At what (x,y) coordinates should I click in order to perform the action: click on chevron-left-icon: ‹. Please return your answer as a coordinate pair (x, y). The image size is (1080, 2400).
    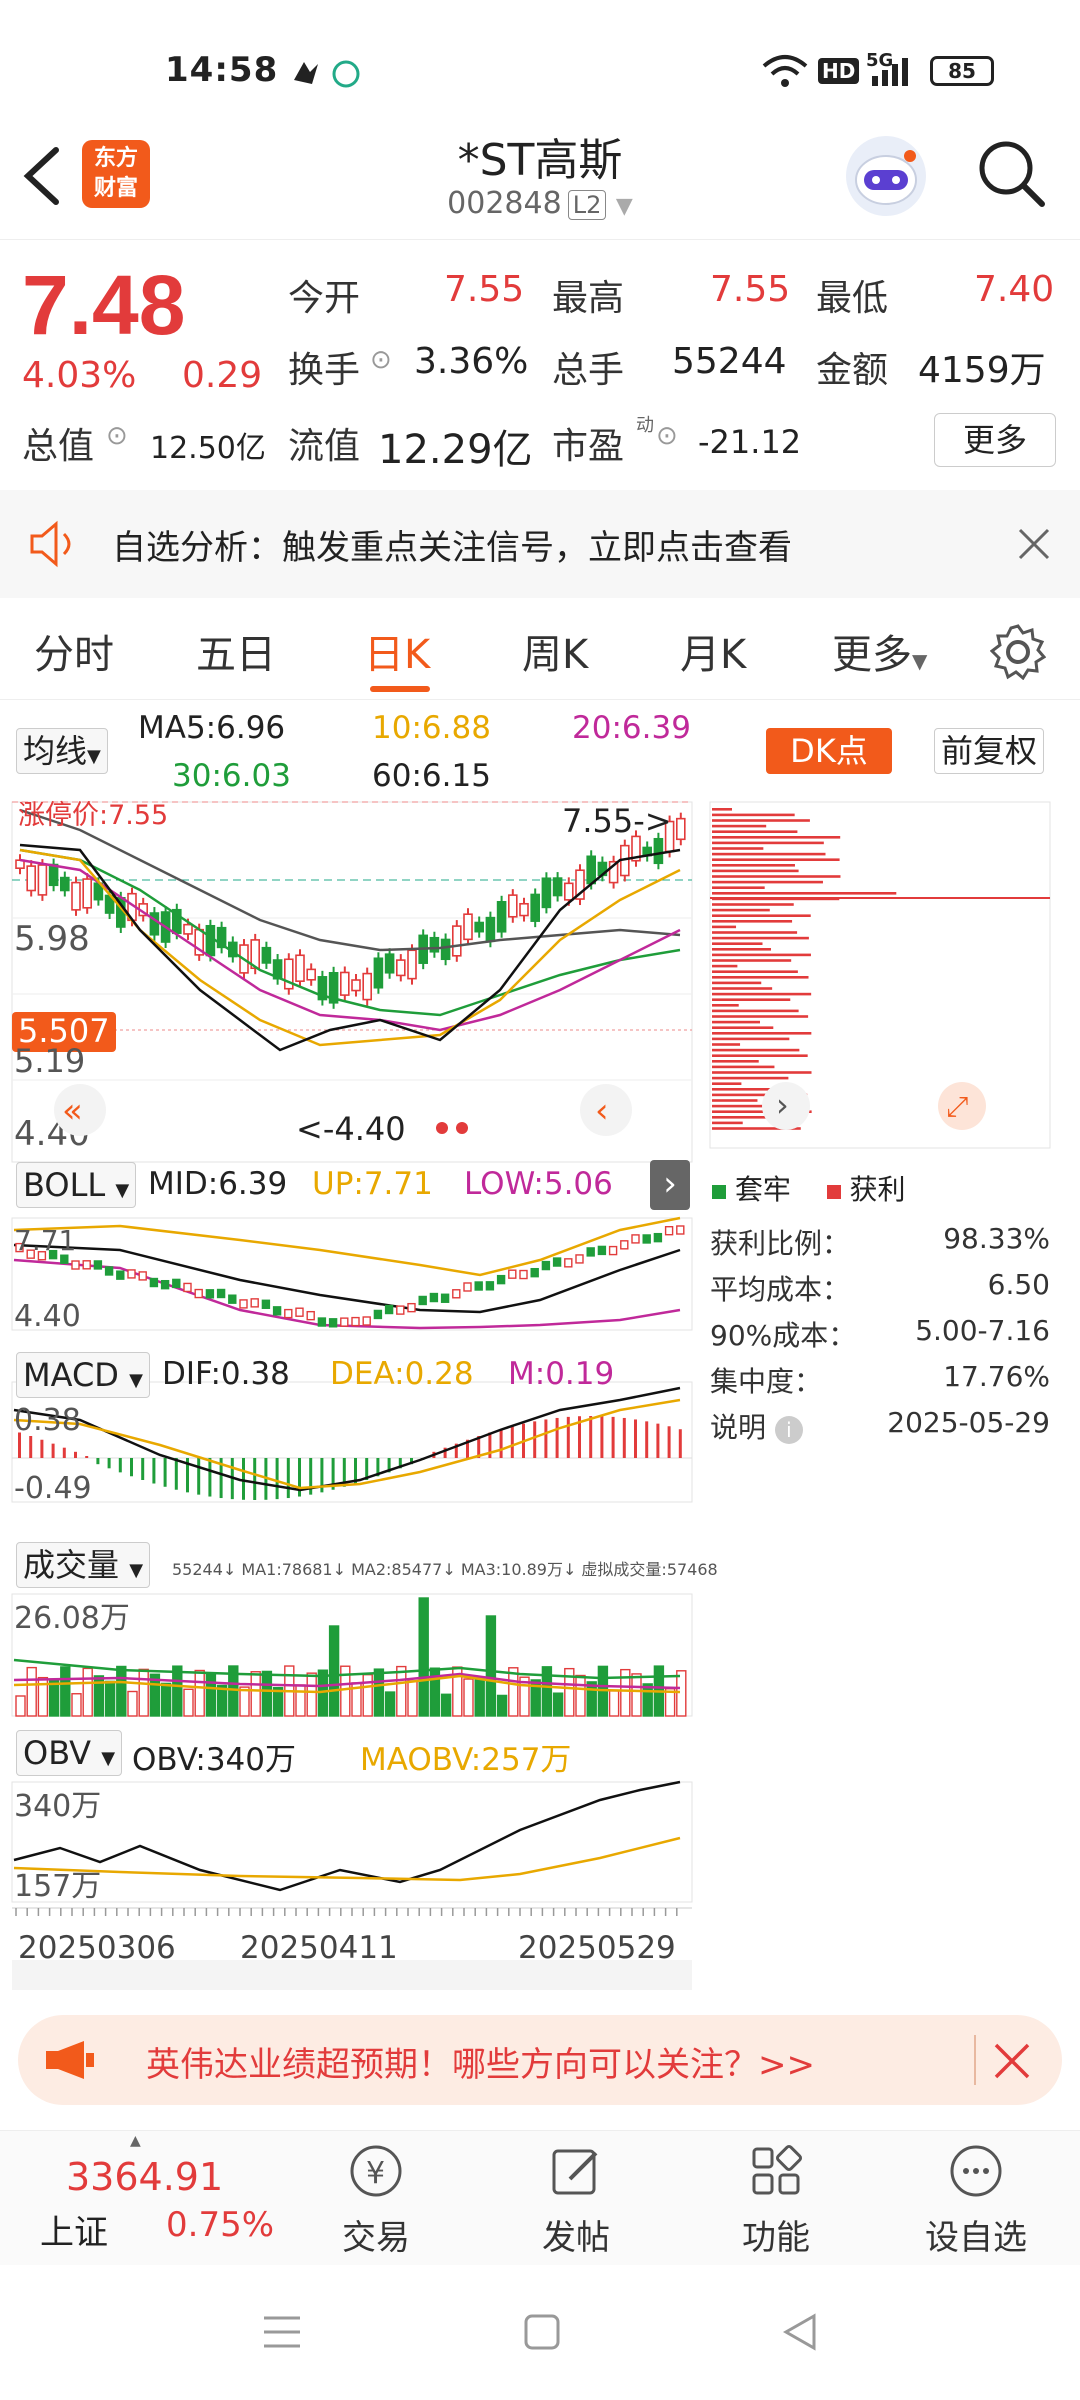
    Looking at the image, I should click on (602, 1111).